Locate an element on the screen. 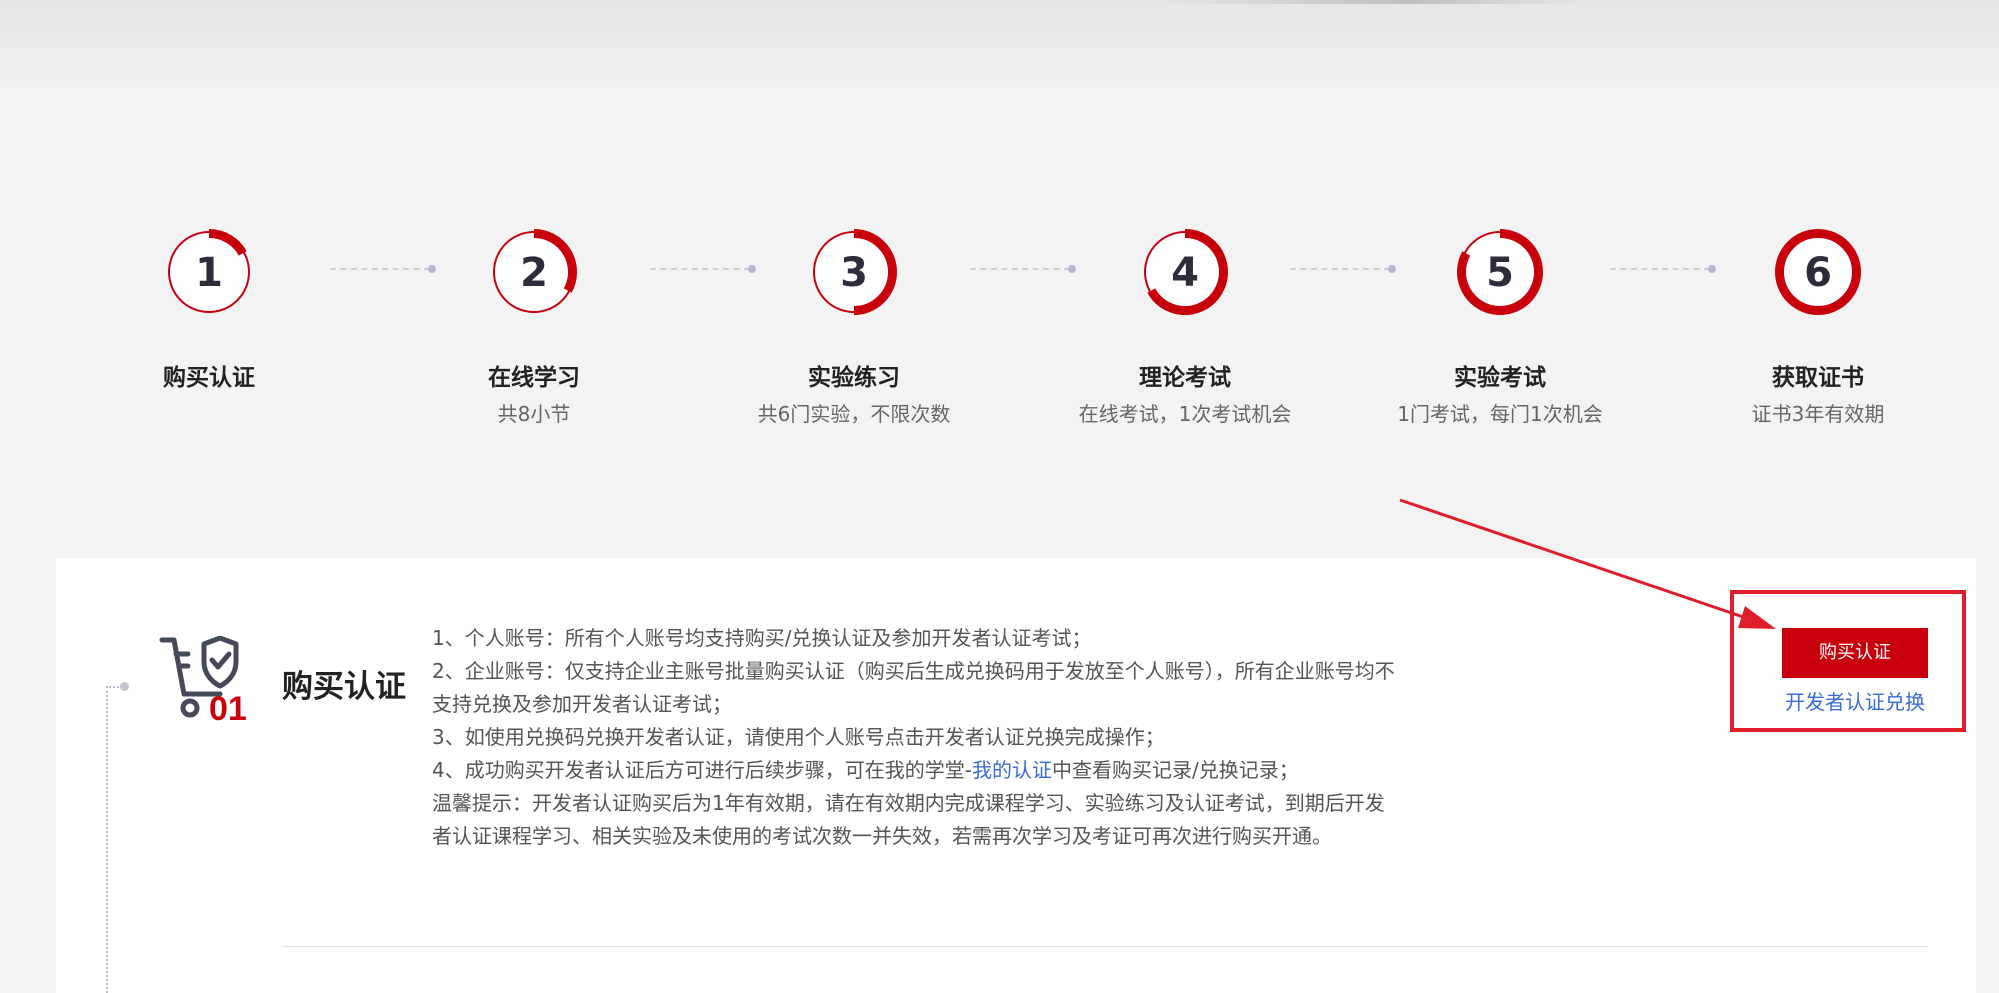 This screenshot has width=1999, height=993. section-title: 购买认证 is located at coordinates (344, 687).